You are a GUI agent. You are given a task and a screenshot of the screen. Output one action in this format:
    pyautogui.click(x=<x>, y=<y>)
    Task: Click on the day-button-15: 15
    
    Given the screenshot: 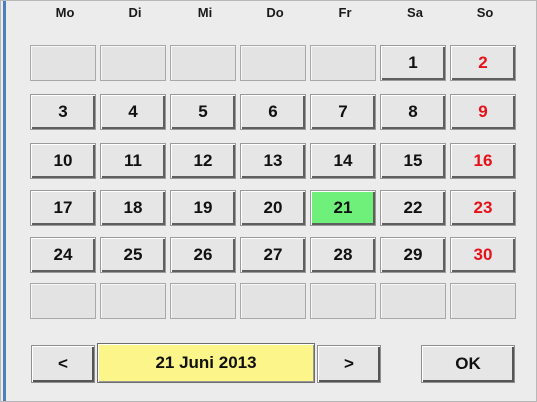 What is the action you would take?
    pyautogui.click(x=413, y=161)
    